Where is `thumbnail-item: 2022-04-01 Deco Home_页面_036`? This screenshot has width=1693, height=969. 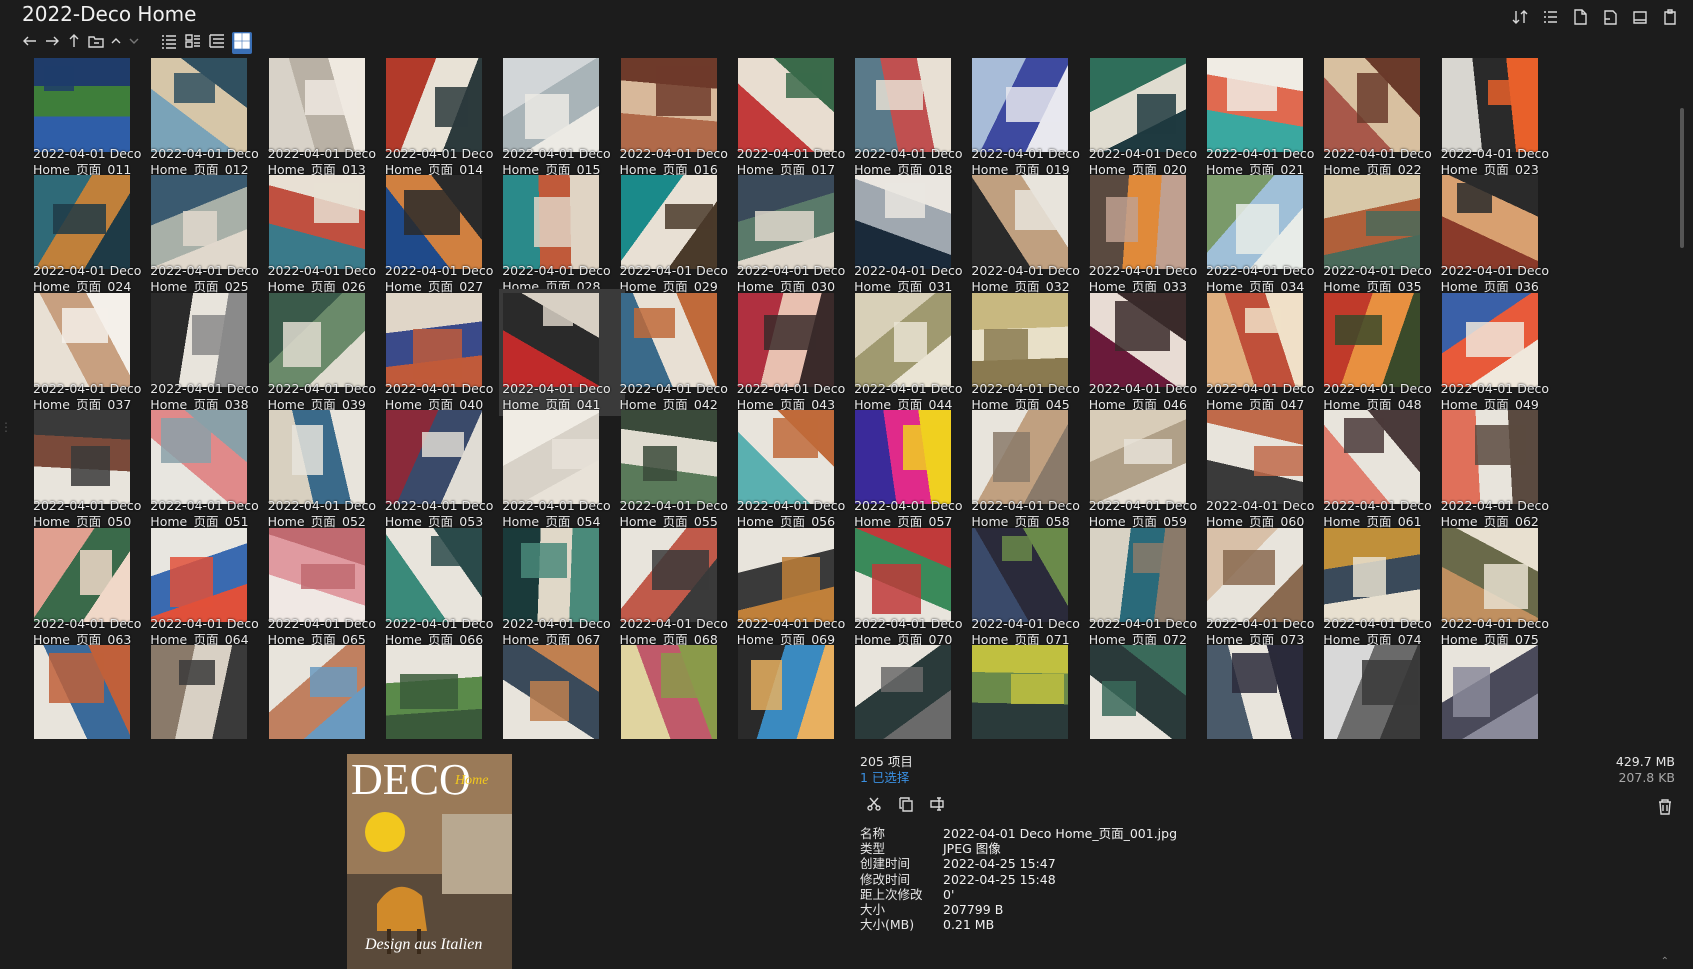 thumbnail-item: 2022-04-01 Deco Home_页面_036 is located at coordinates (1501, 234).